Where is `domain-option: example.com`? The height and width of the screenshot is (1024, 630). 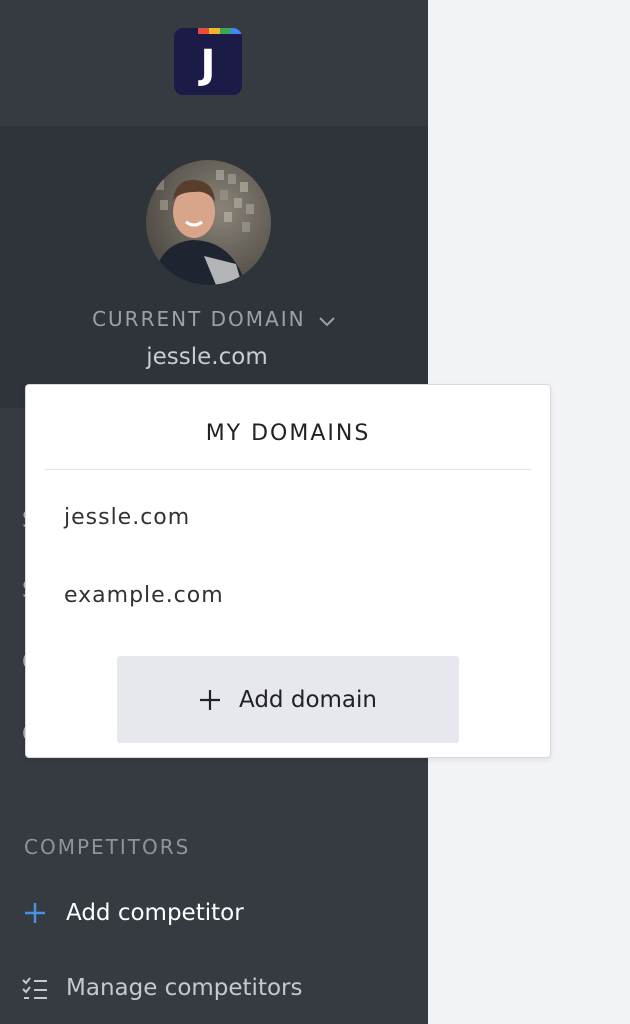
domain-option: example.com is located at coordinates (144, 595).